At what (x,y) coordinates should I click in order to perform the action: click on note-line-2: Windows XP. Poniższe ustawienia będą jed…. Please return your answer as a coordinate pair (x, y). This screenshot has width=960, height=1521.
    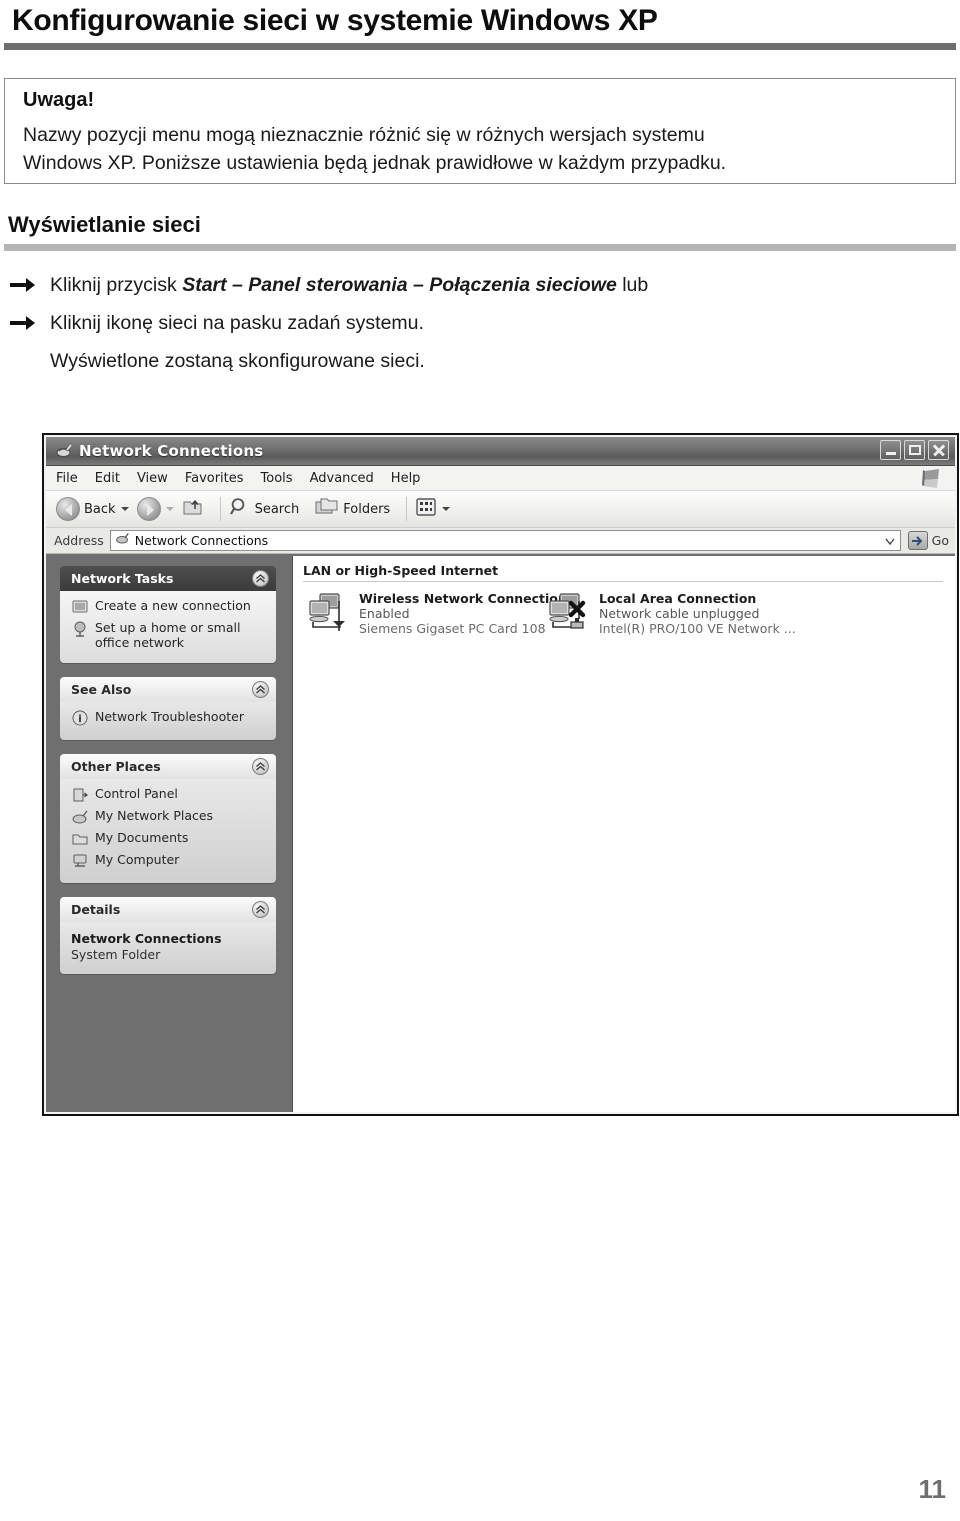
    Looking at the image, I should click on (375, 163).